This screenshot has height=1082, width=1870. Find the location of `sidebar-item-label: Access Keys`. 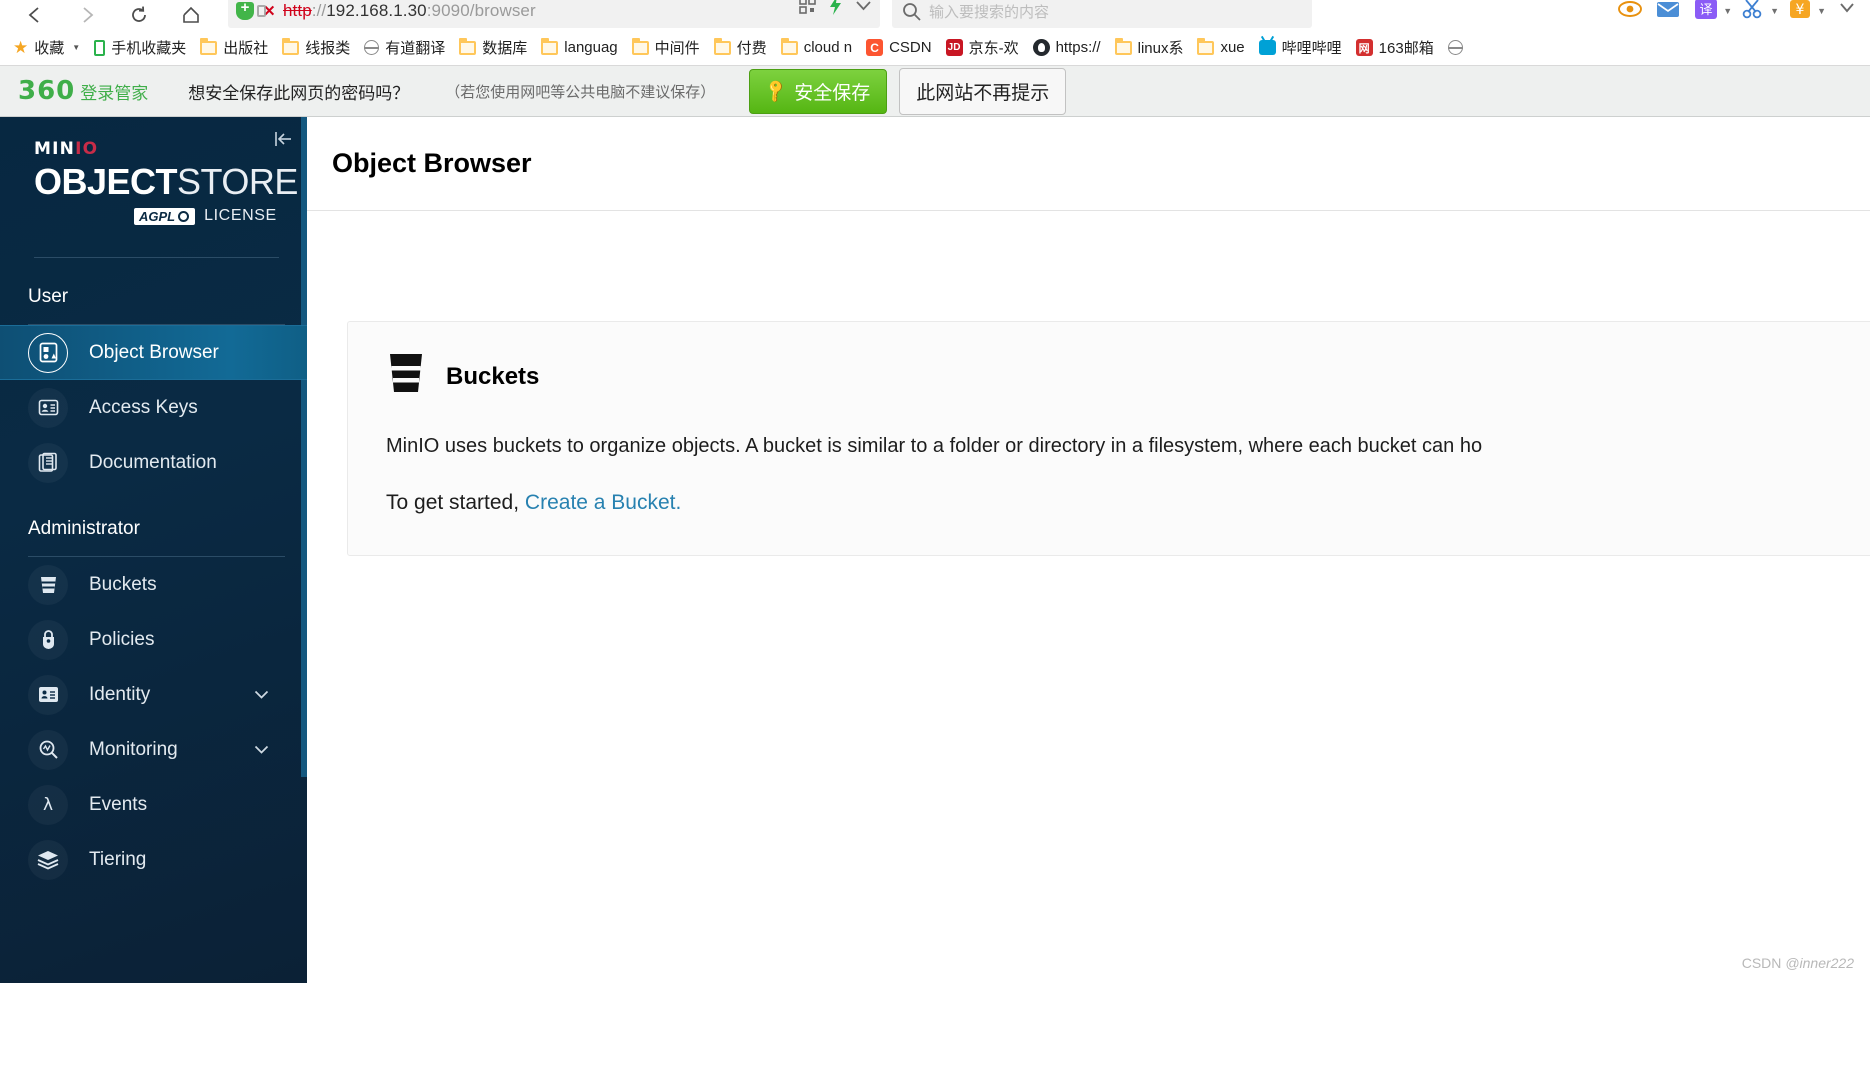

sidebar-item-label: Access Keys is located at coordinates (143, 407).